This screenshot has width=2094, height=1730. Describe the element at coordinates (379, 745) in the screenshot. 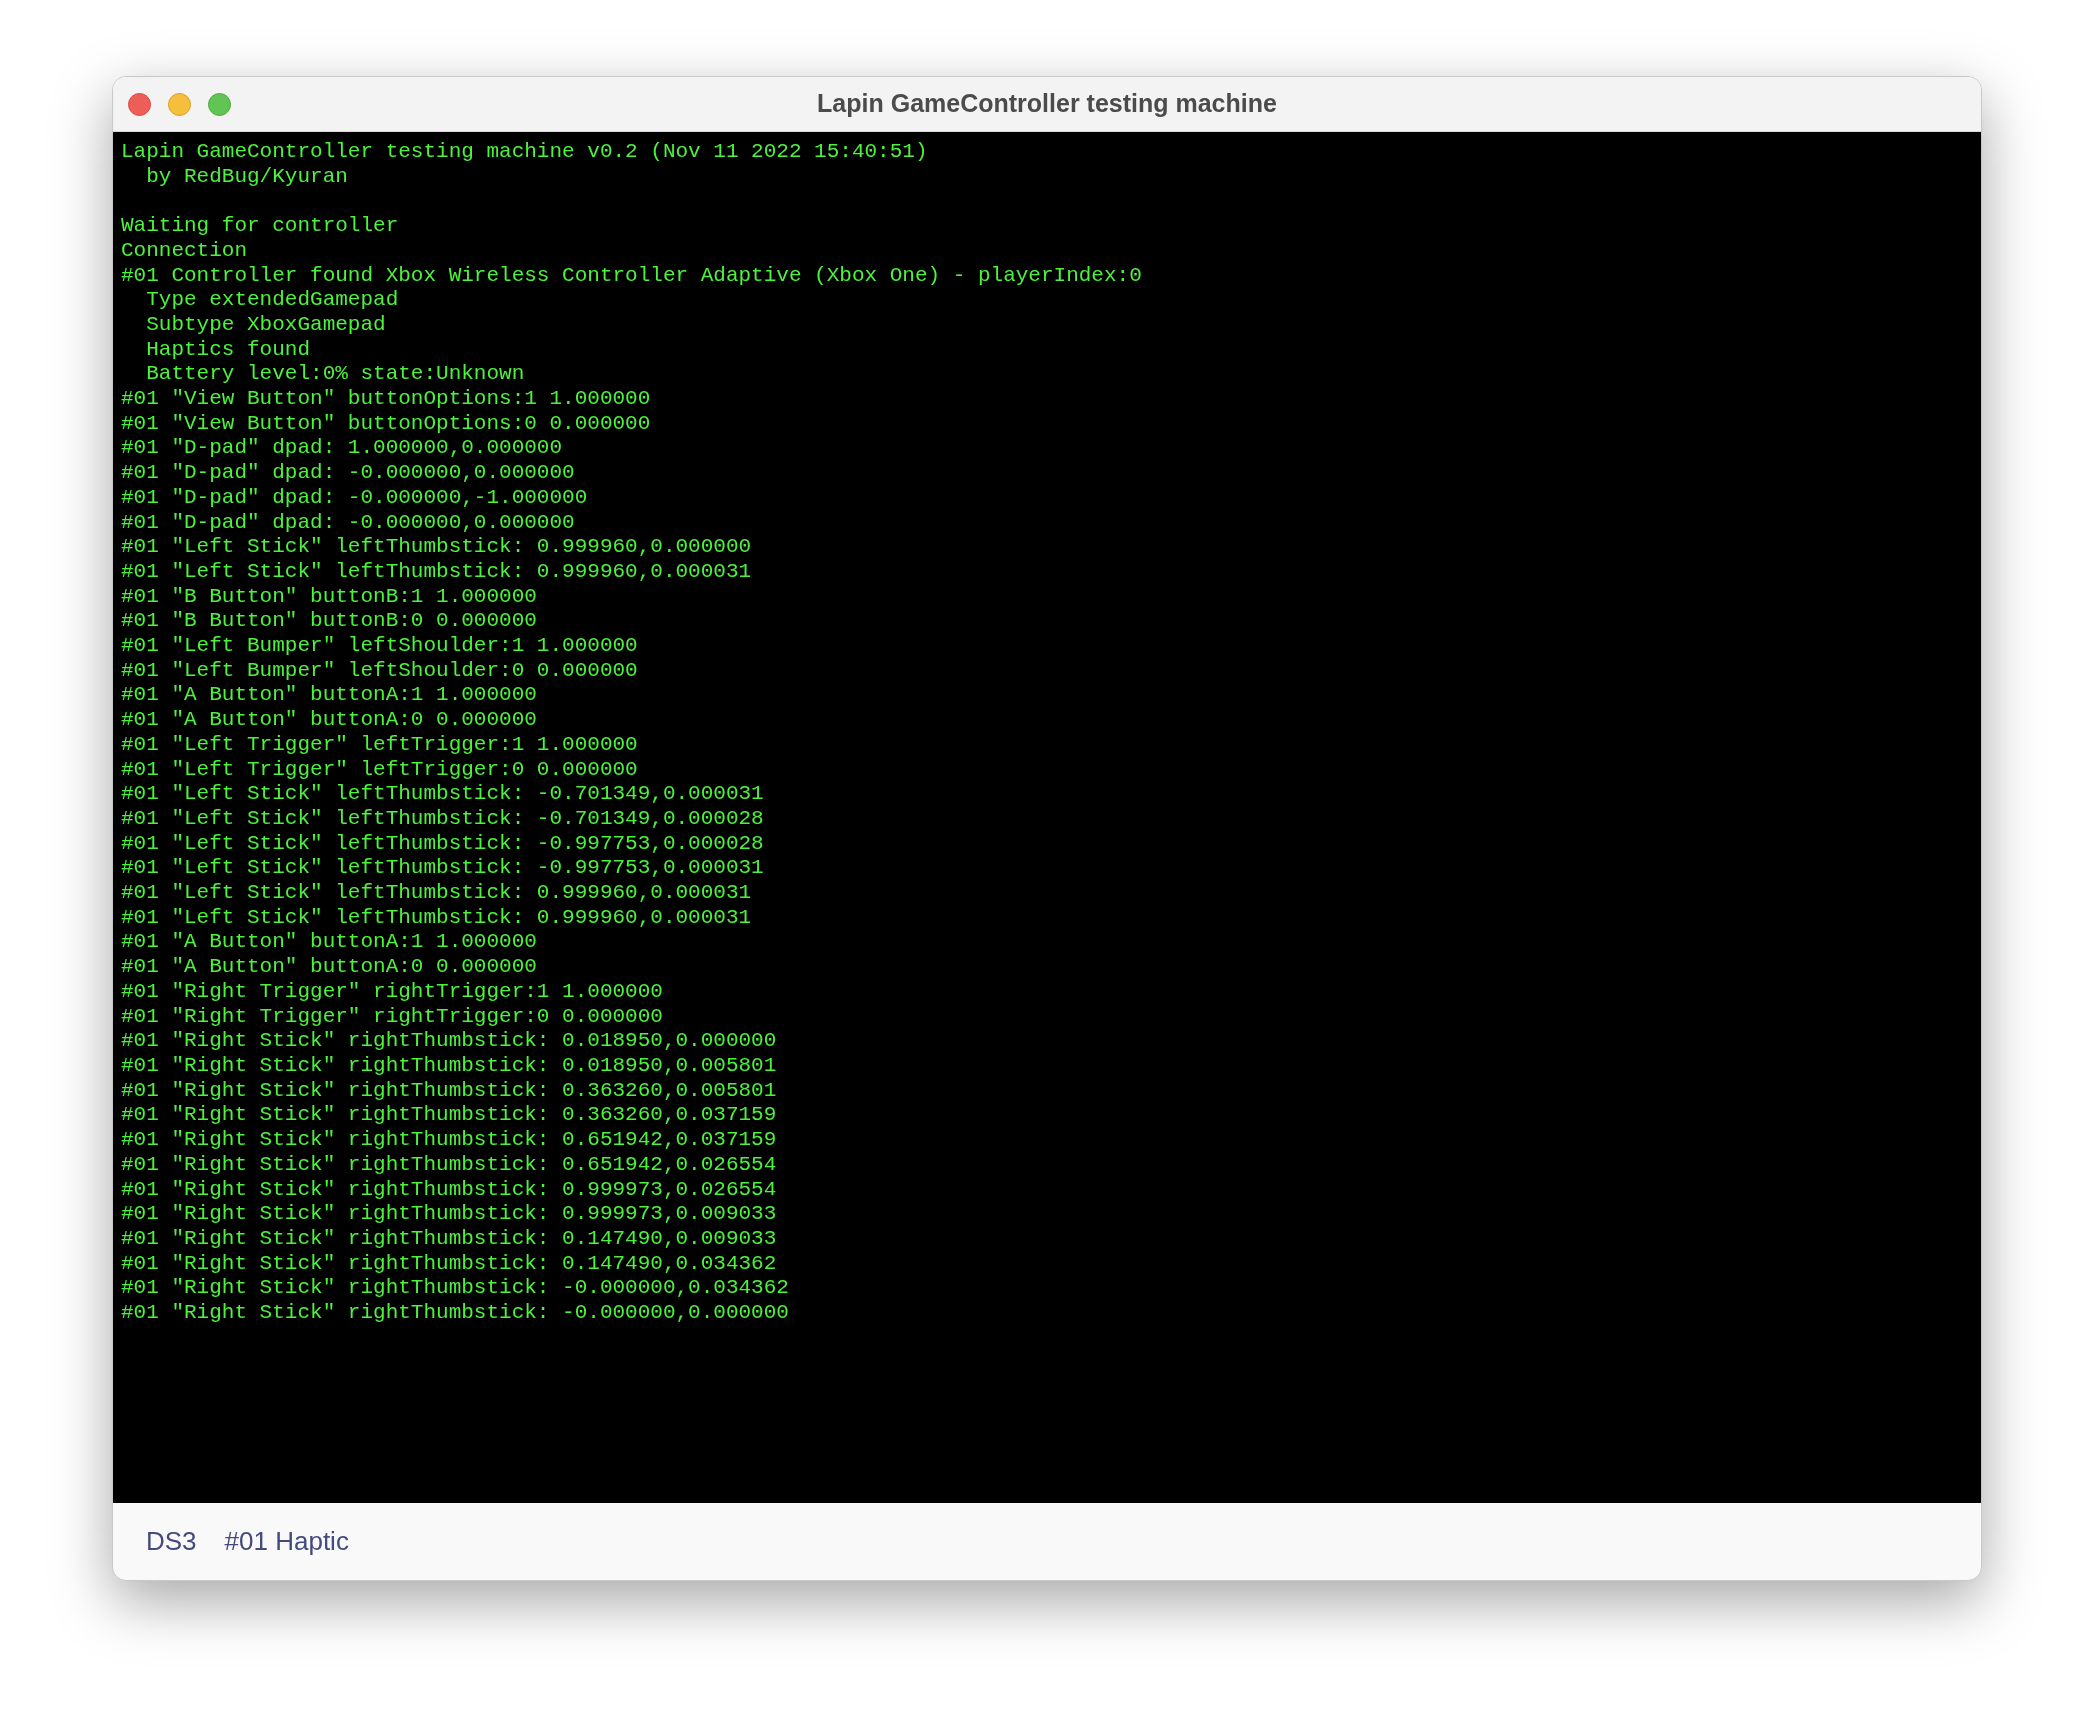

I see `console-line: #01 "Left Trigger" leftTrigger:1 1.000000` at that location.